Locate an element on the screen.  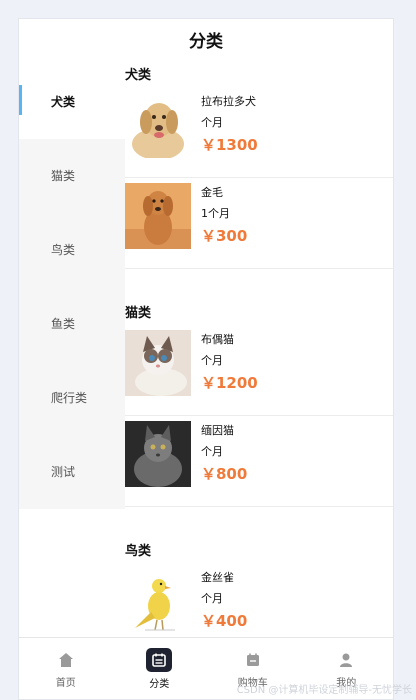
sidebar-item-cats: 猫类 is located at coordinates (72, 176).